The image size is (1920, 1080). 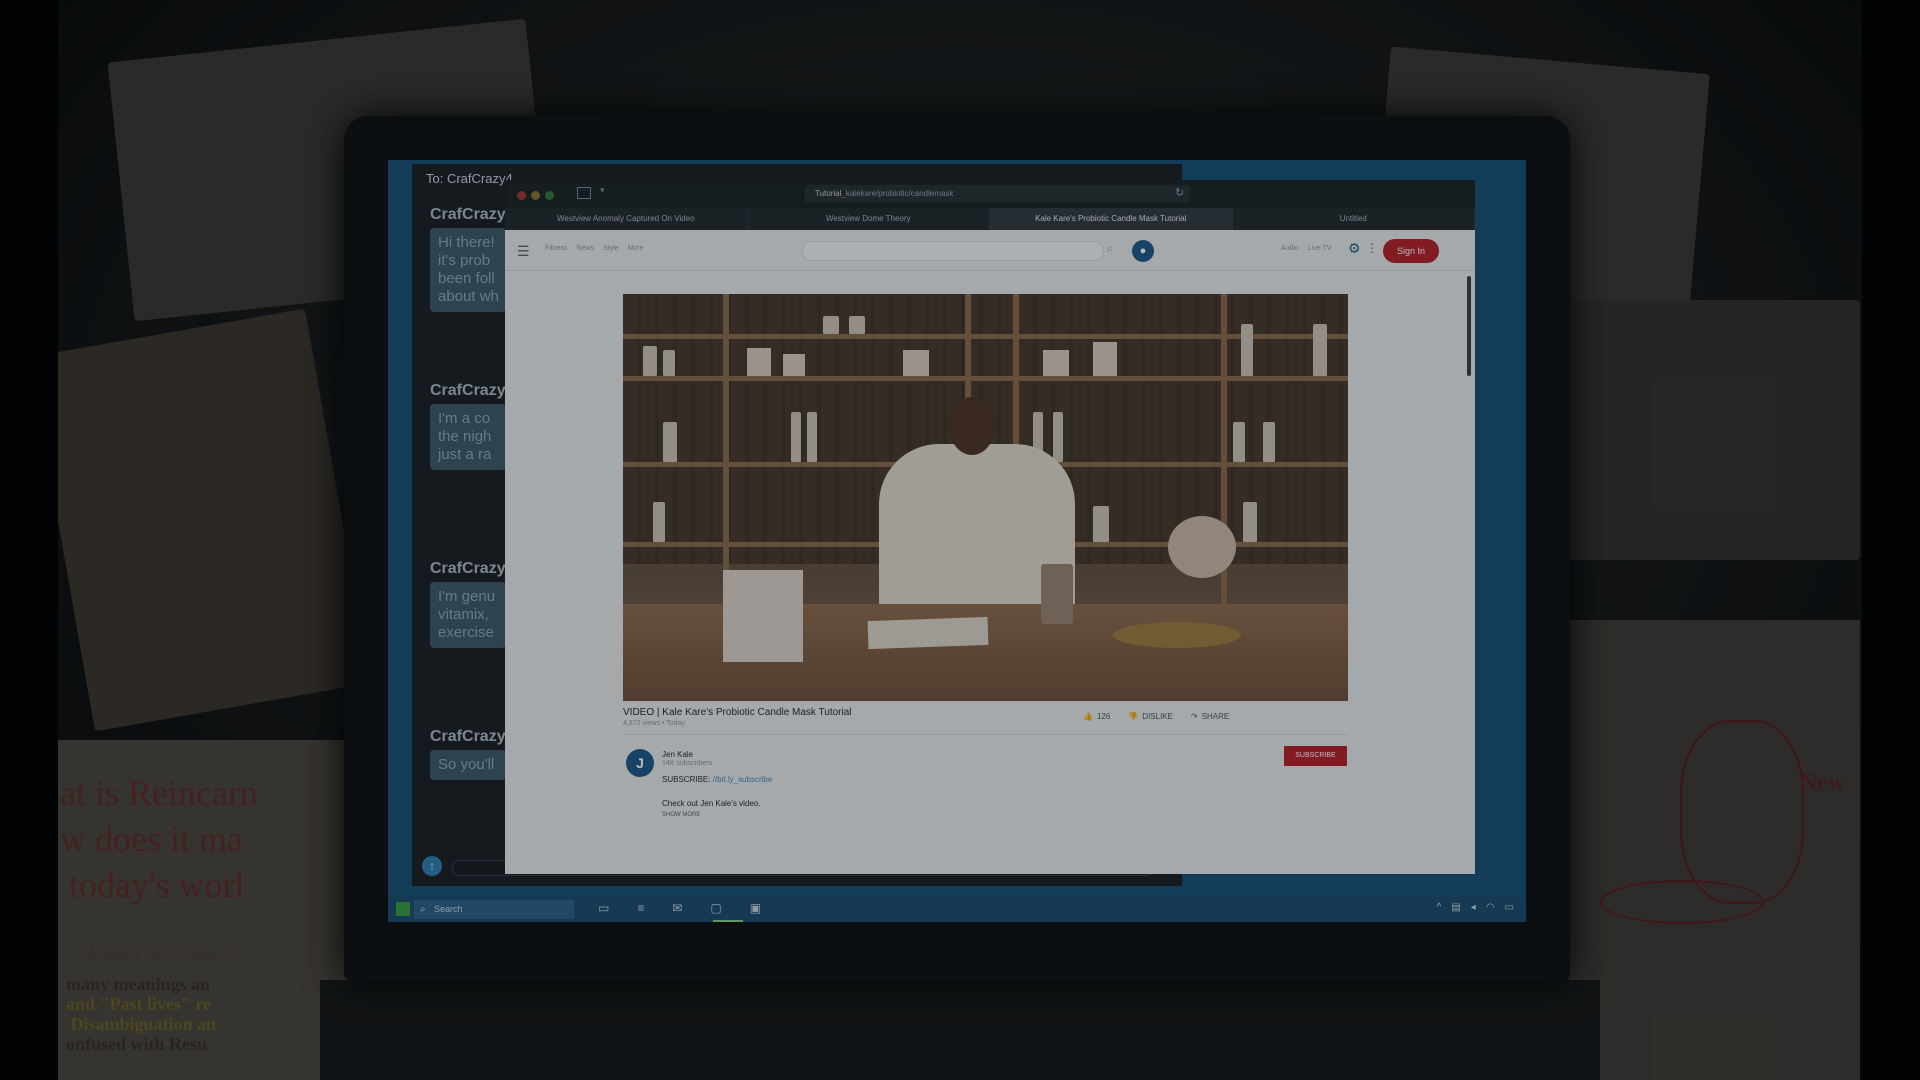 What do you see at coordinates (677, 908) in the screenshot?
I see `mail-icon: ✉` at bounding box center [677, 908].